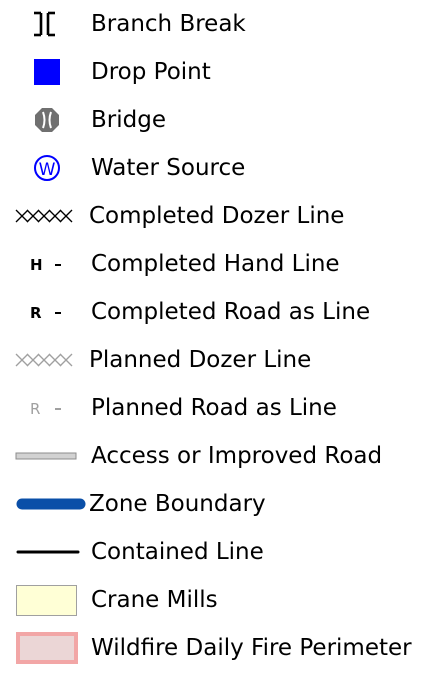 Image resolution: width=438 pixels, height=678 pixels. I want to click on legend-item-access-road: Access or Improved Road, so click(219, 456).